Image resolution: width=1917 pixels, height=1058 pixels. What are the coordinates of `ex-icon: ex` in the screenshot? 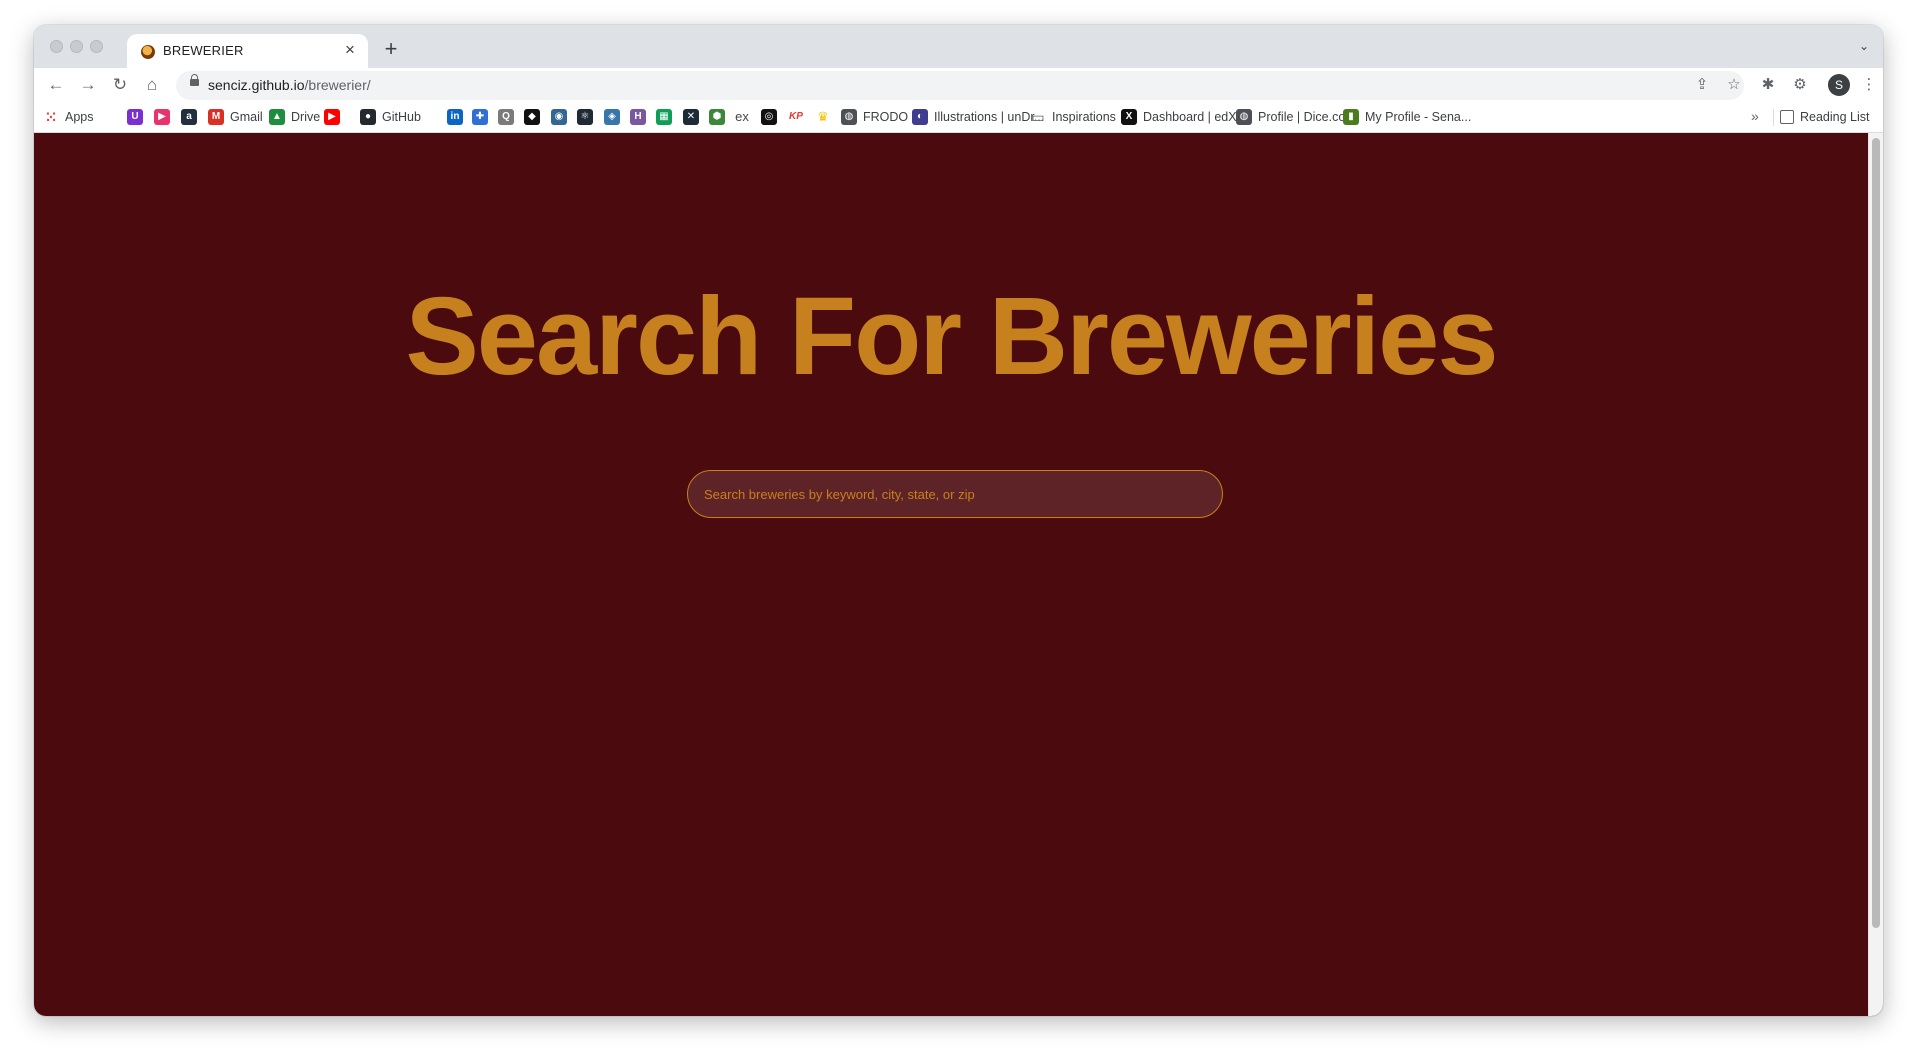 It's located at (742, 116).